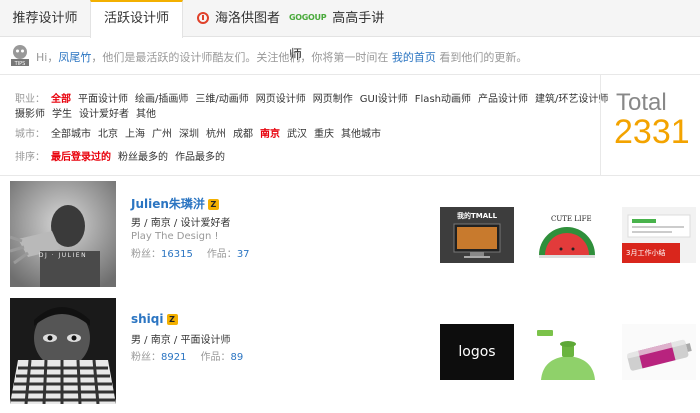  I want to click on work-thumbnail: 我的TMALL, so click(477, 235).